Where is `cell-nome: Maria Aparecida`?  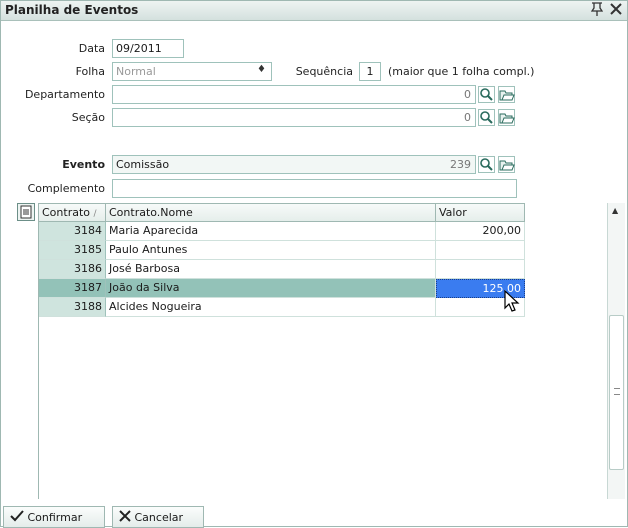 cell-nome: Maria Aparecida is located at coordinates (271, 231).